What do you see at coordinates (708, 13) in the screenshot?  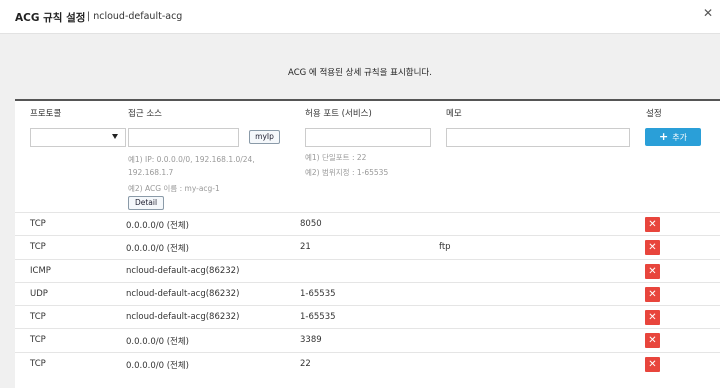 I see `close-icon: ✕` at bounding box center [708, 13].